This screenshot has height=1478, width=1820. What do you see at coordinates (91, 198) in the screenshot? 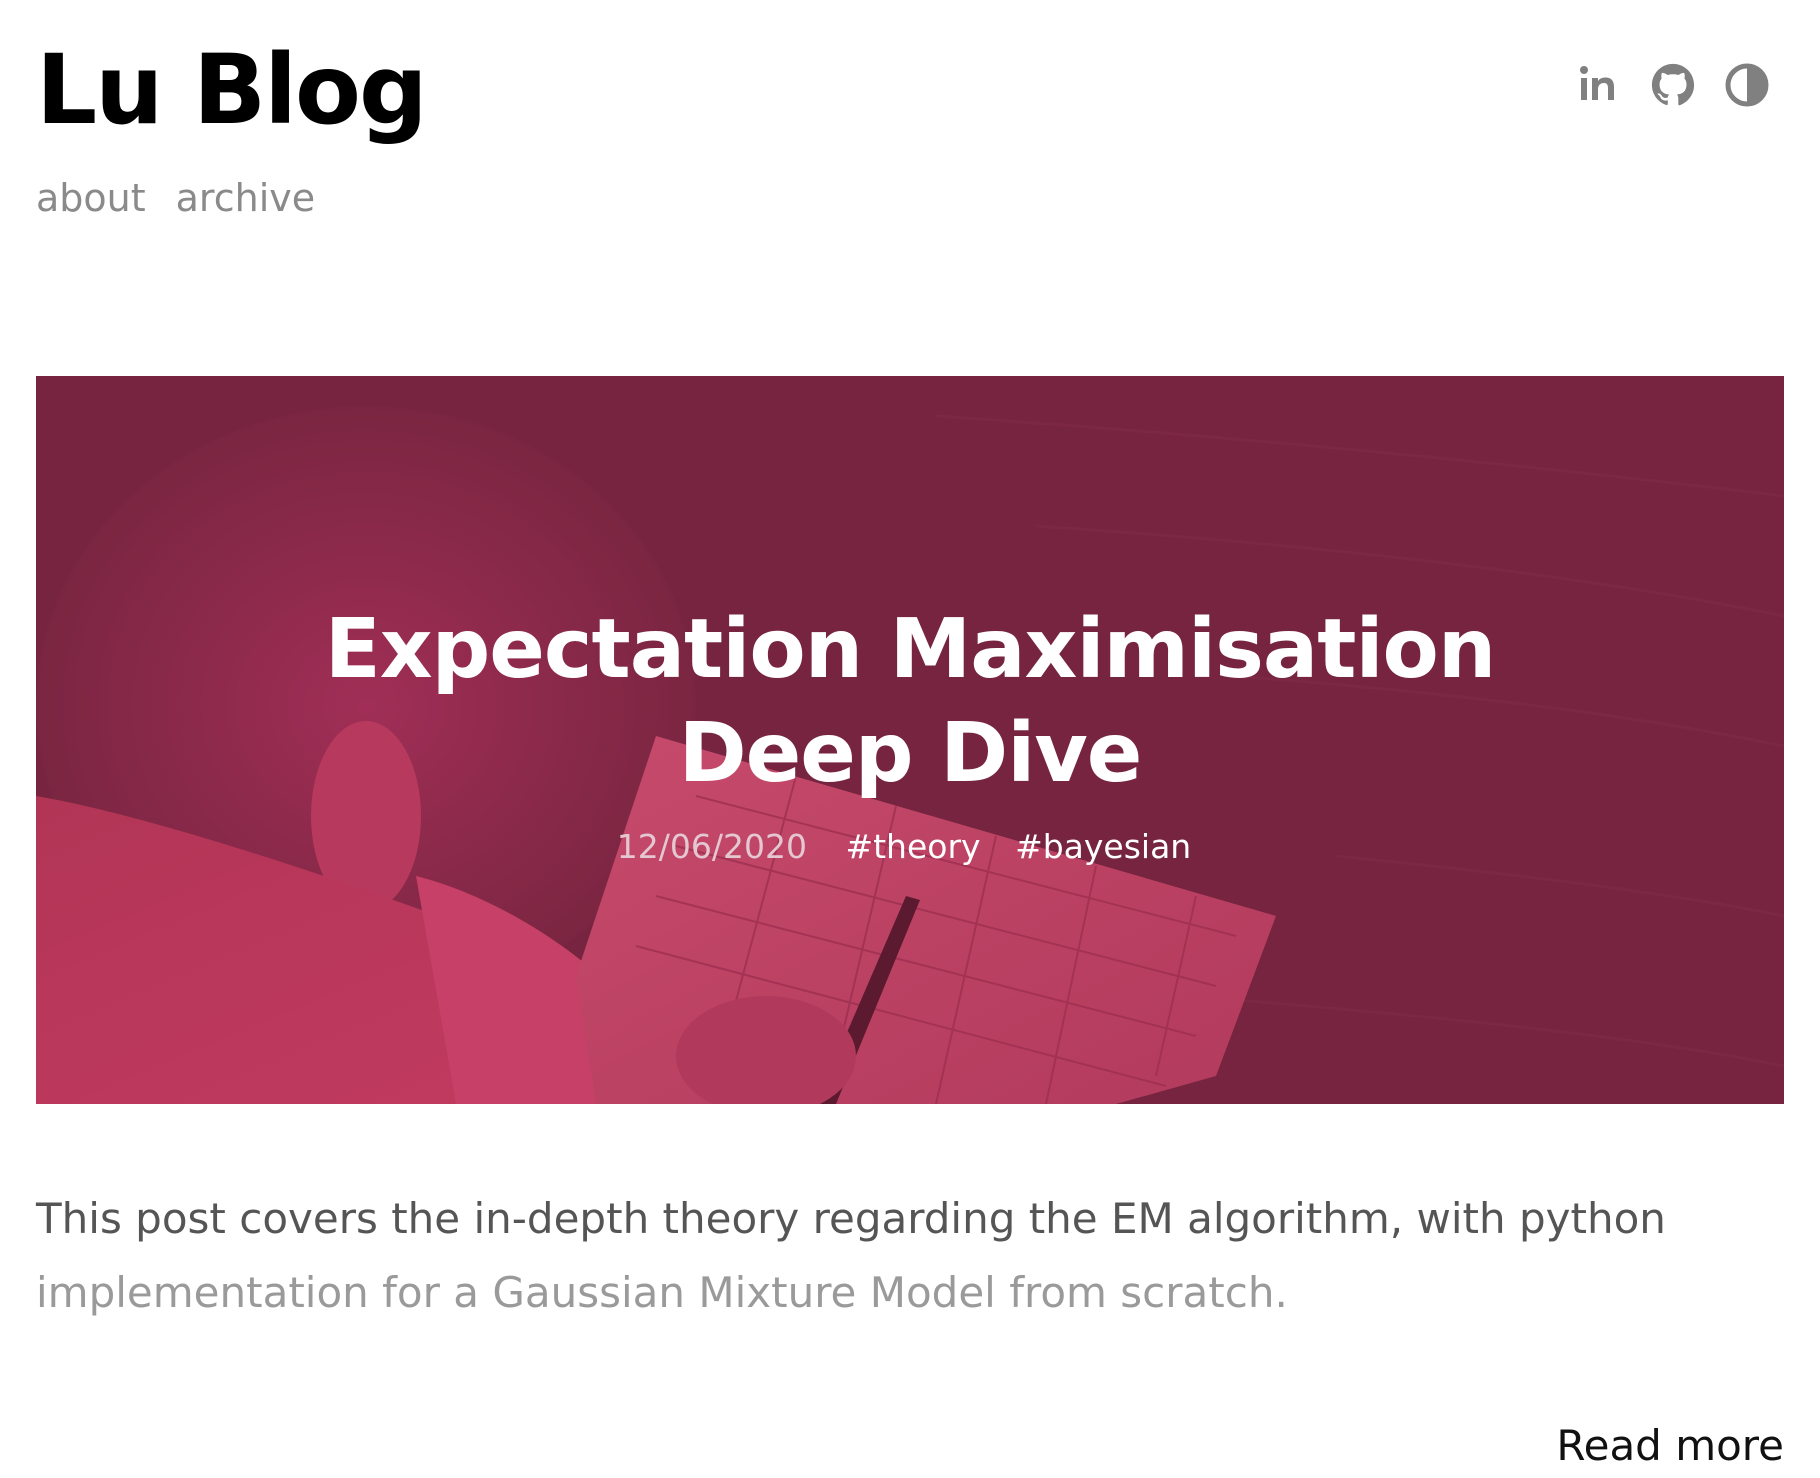
I see `nav-item-about: about` at bounding box center [91, 198].